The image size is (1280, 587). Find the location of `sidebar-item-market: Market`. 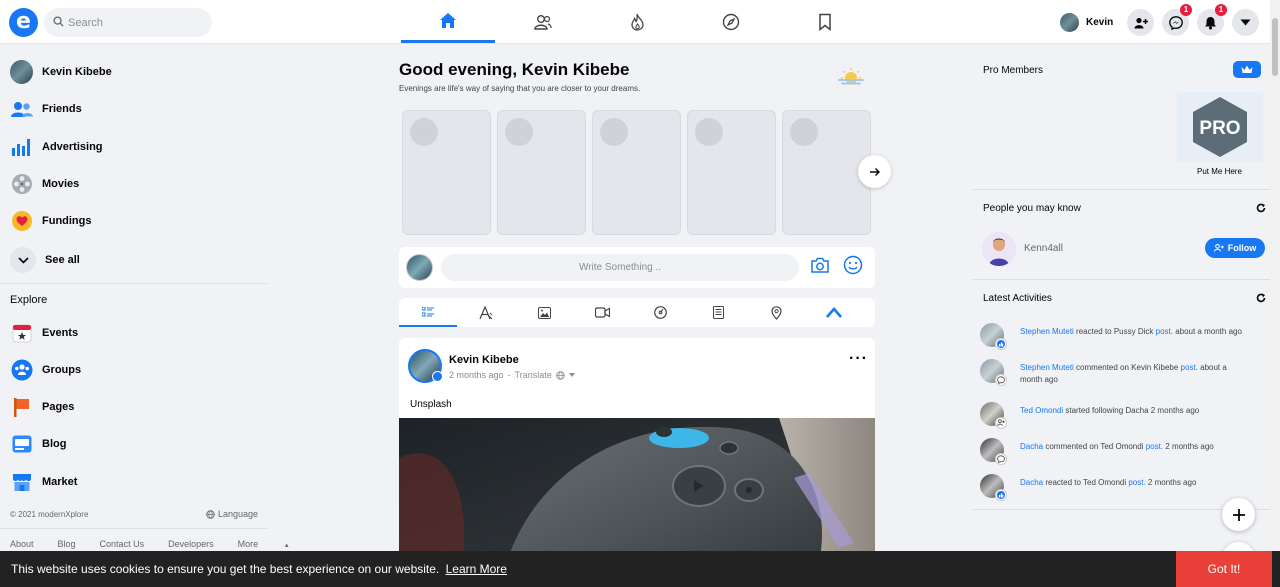

sidebar-item-market: Market is located at coordinates (43, 482).